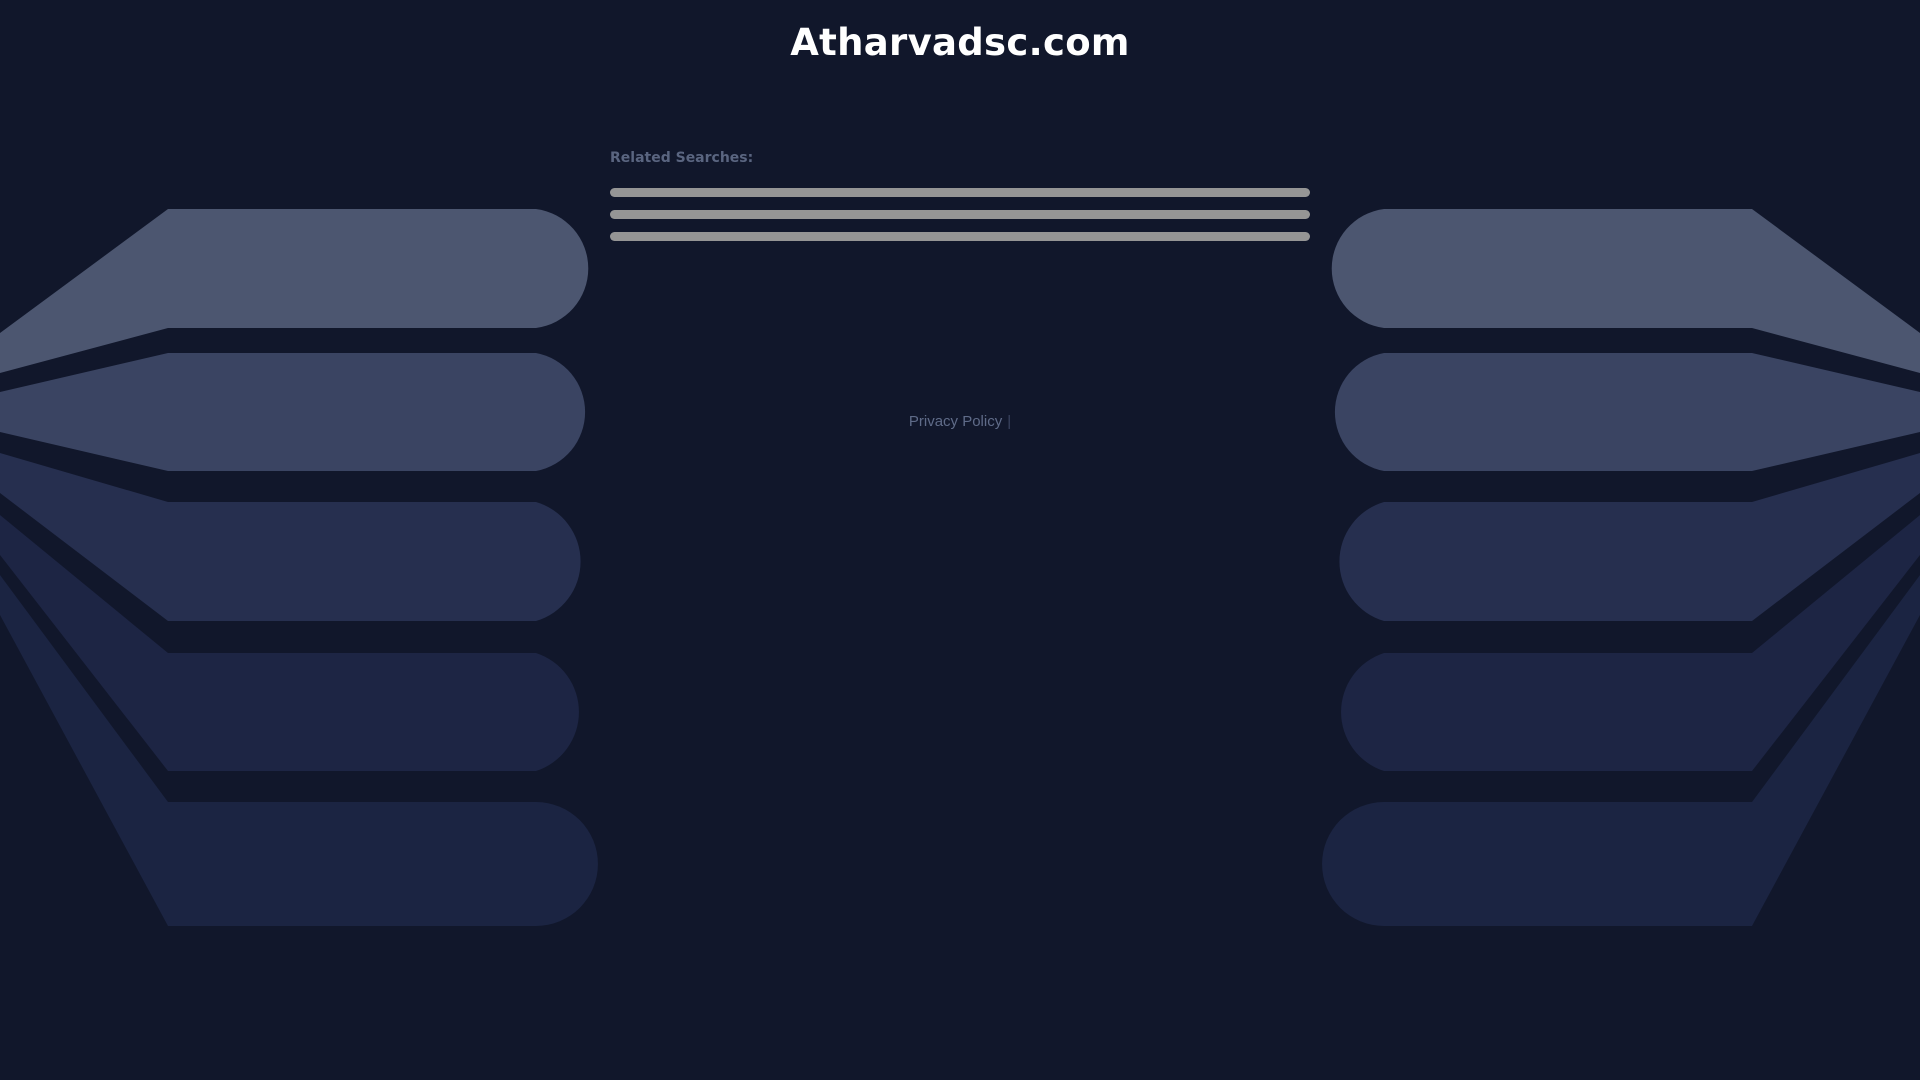  What do you see at coordinates (955, 421) in the screenshot?
I see `privacy-policy-link: Privacy Policy` at bounding box center [955, 421].